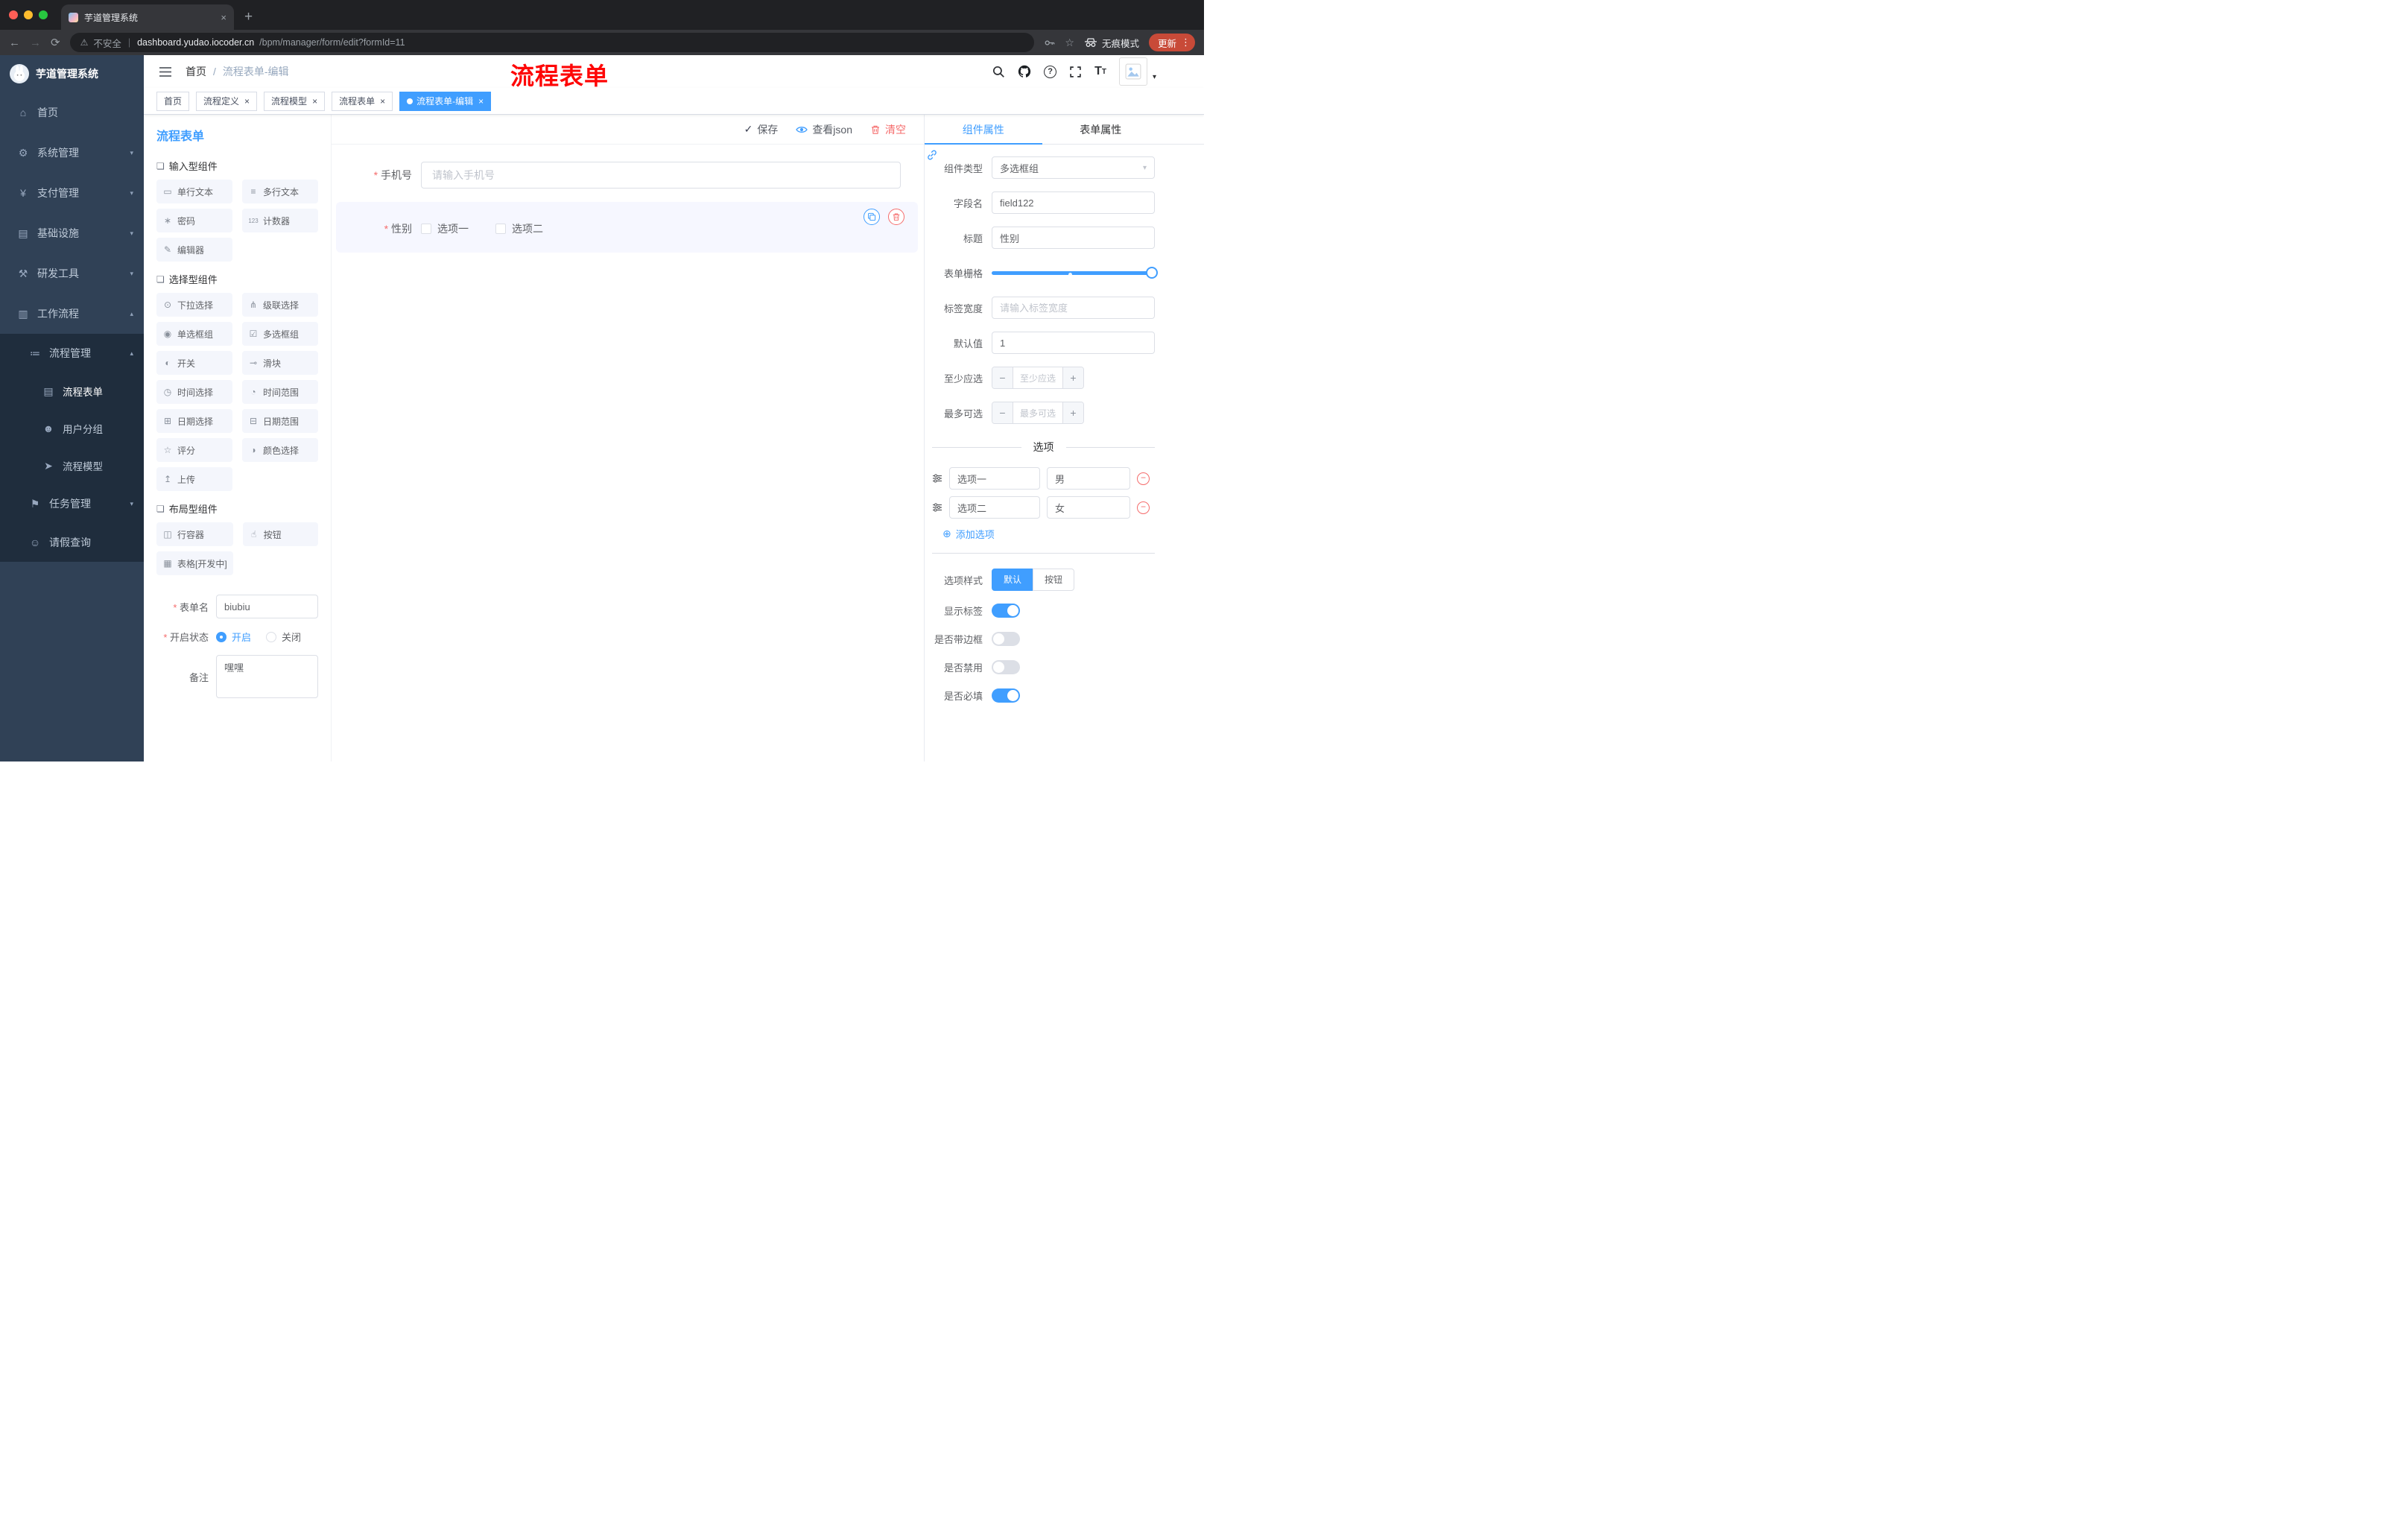 The width and height of the screenshot is (2408, 1523). Describe the element at coordinates (196, 71) in the screenshot. I see `breadcrumb-home: 首页` at that location.